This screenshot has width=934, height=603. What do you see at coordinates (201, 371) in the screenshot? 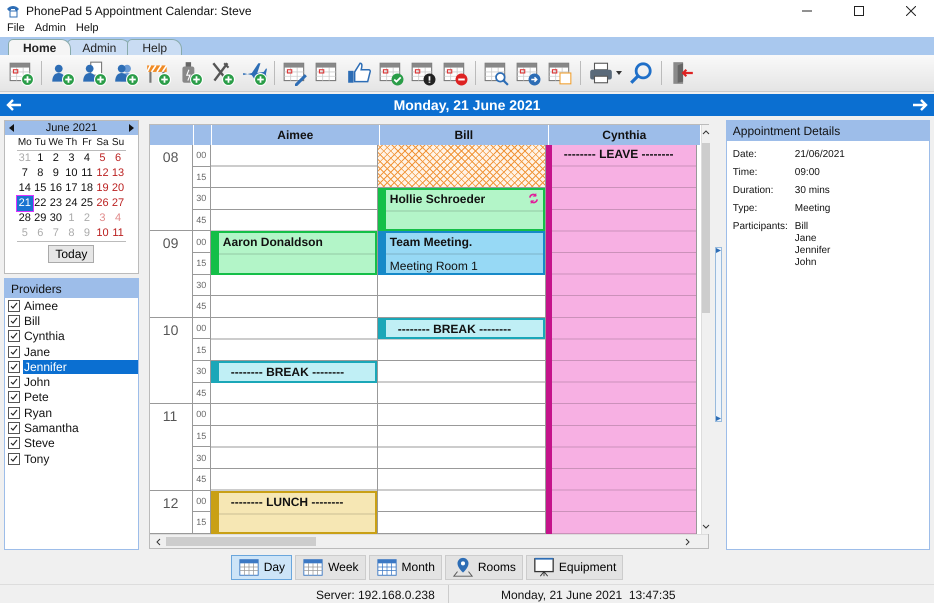
I see `minute-label: 30` at bounding box center [201, 371].